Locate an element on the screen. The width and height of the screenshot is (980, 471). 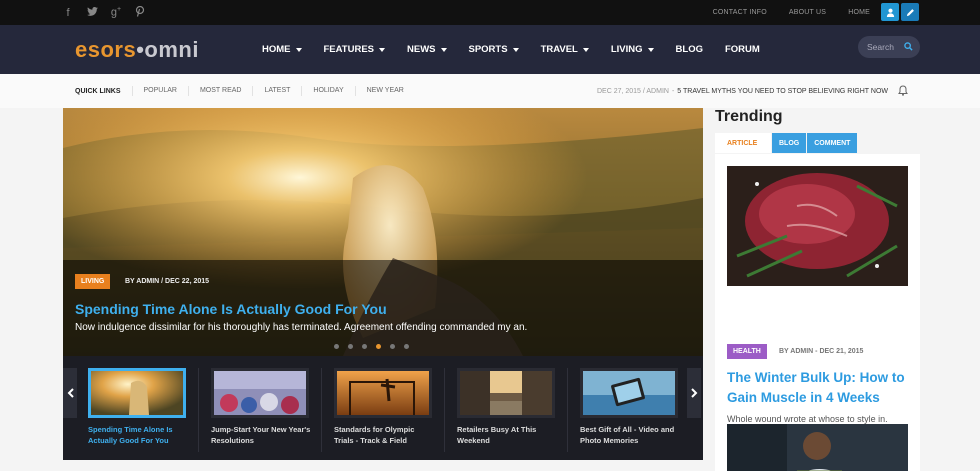
chevron-left-icon is located at coordinates (70, 393).